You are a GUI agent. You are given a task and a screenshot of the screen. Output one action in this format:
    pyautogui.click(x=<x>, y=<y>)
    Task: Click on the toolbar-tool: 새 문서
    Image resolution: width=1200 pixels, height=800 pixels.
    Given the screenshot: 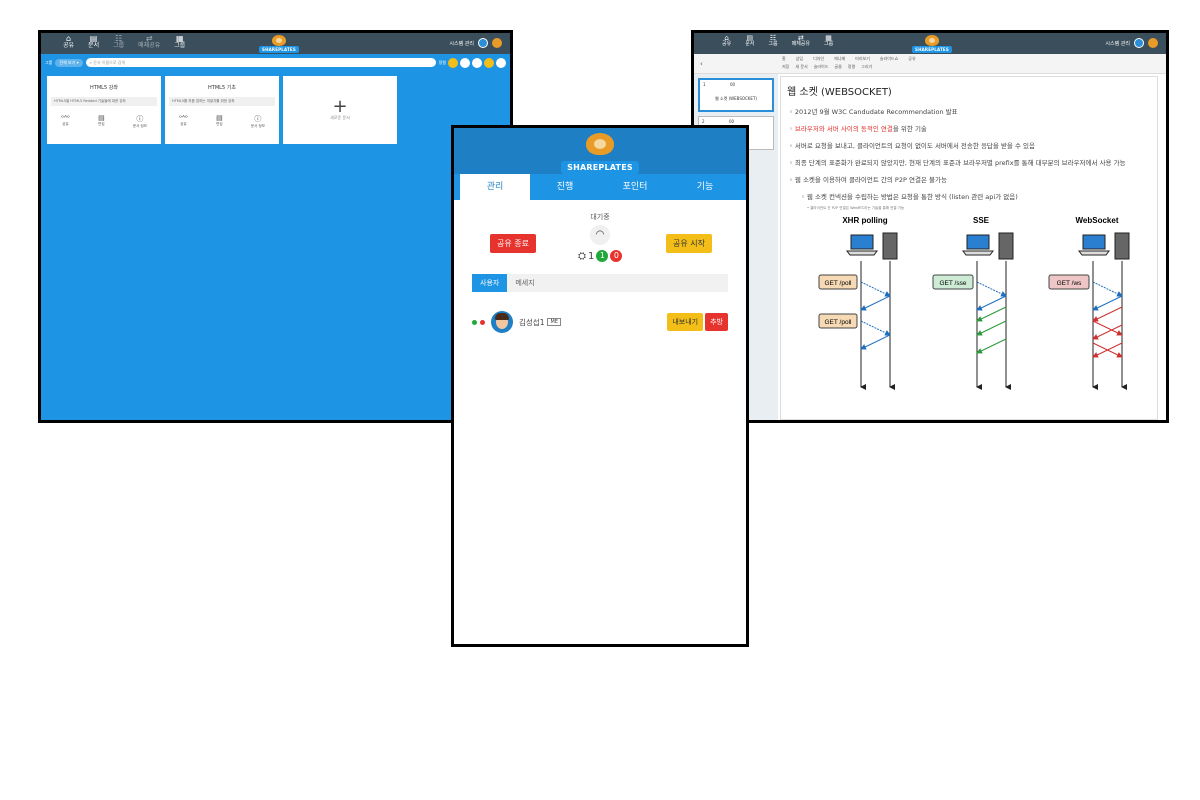 What is the action you would take?
    pyautogui.click(x=801, y=67)
    